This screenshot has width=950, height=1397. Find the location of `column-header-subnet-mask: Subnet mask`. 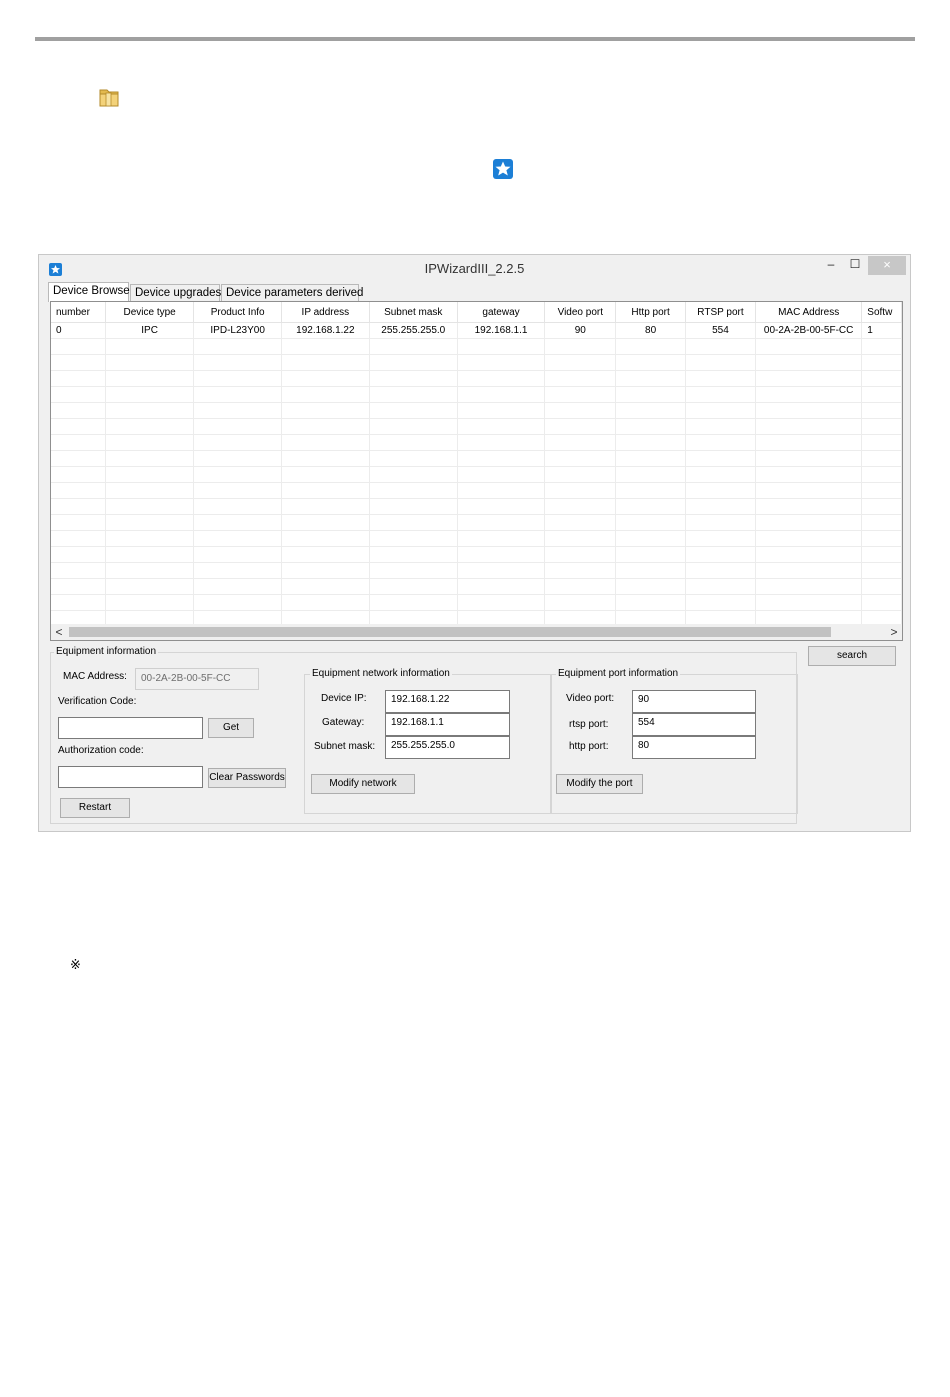

column-header-subnet-mask: Subnet mask is located at coordinates (413, 312).